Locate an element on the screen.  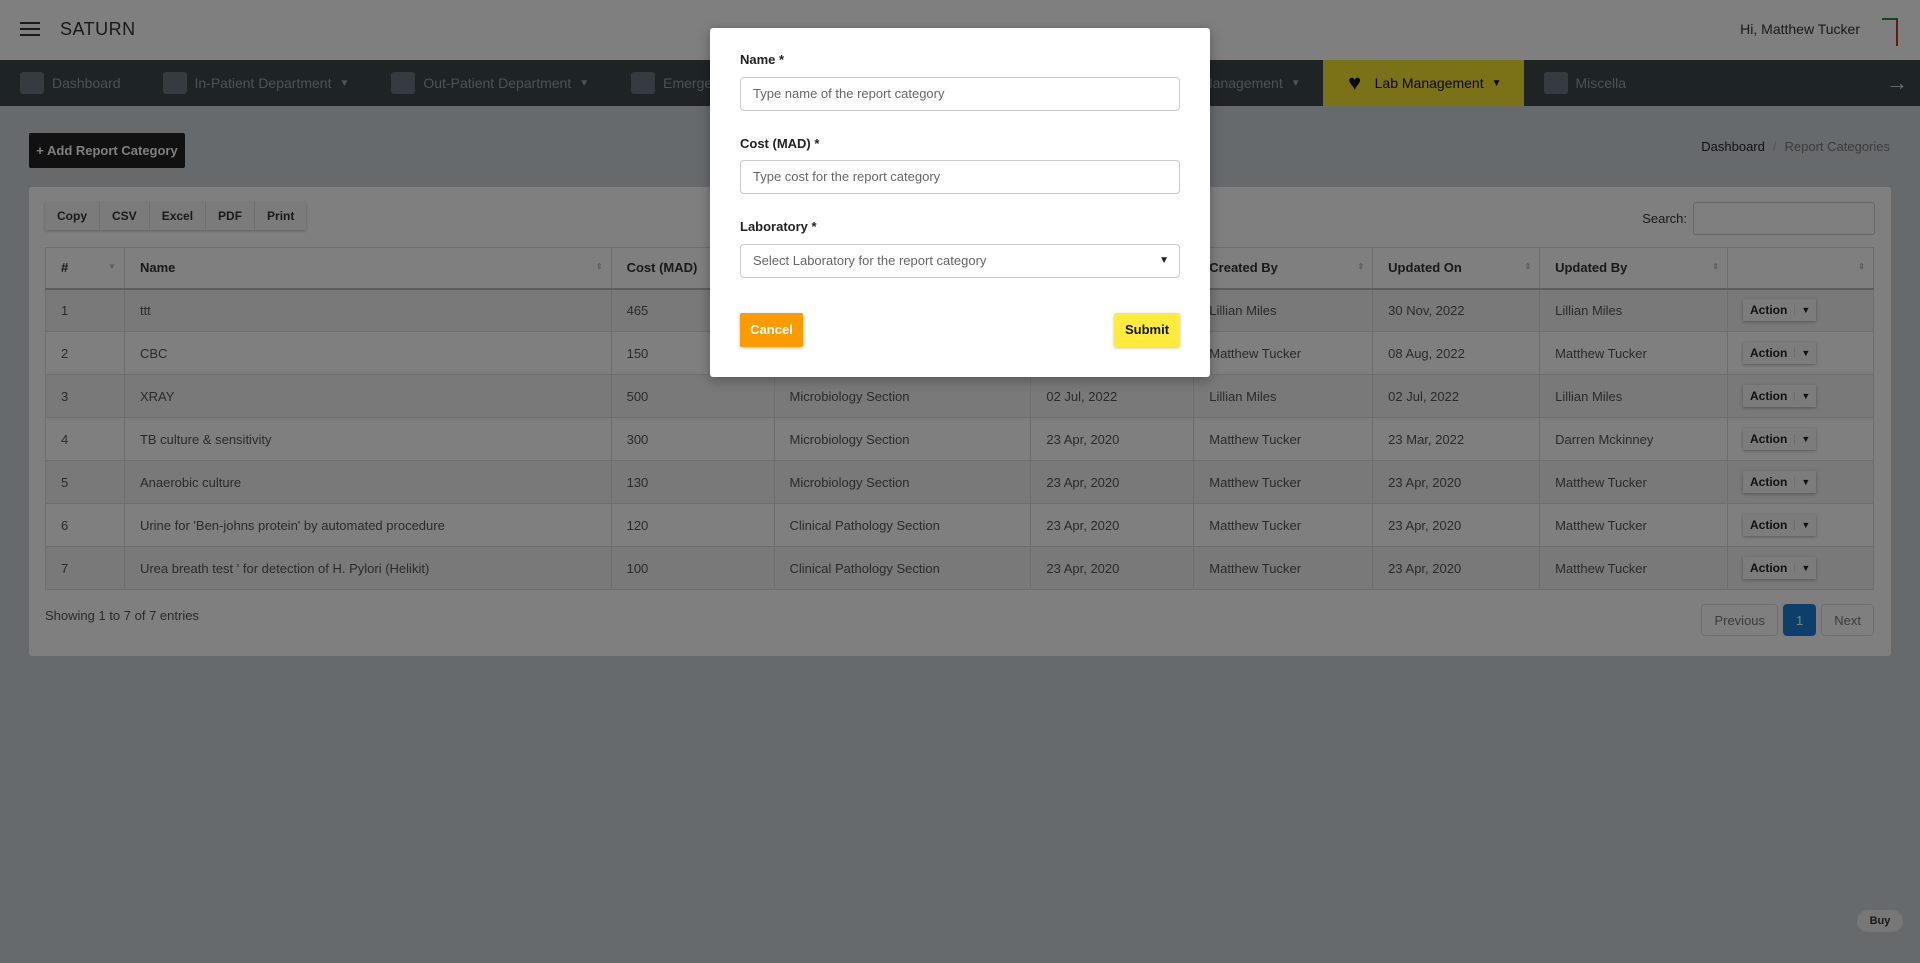
laboratory-label: Laboratory * is located at coordinates (778, 226).